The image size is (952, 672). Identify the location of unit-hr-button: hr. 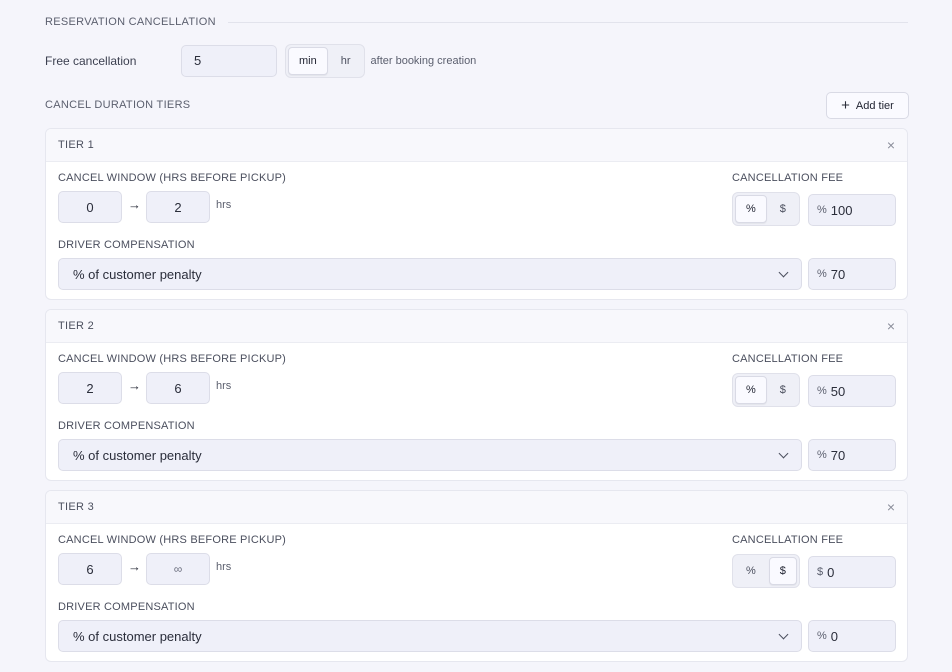
(346, 61).